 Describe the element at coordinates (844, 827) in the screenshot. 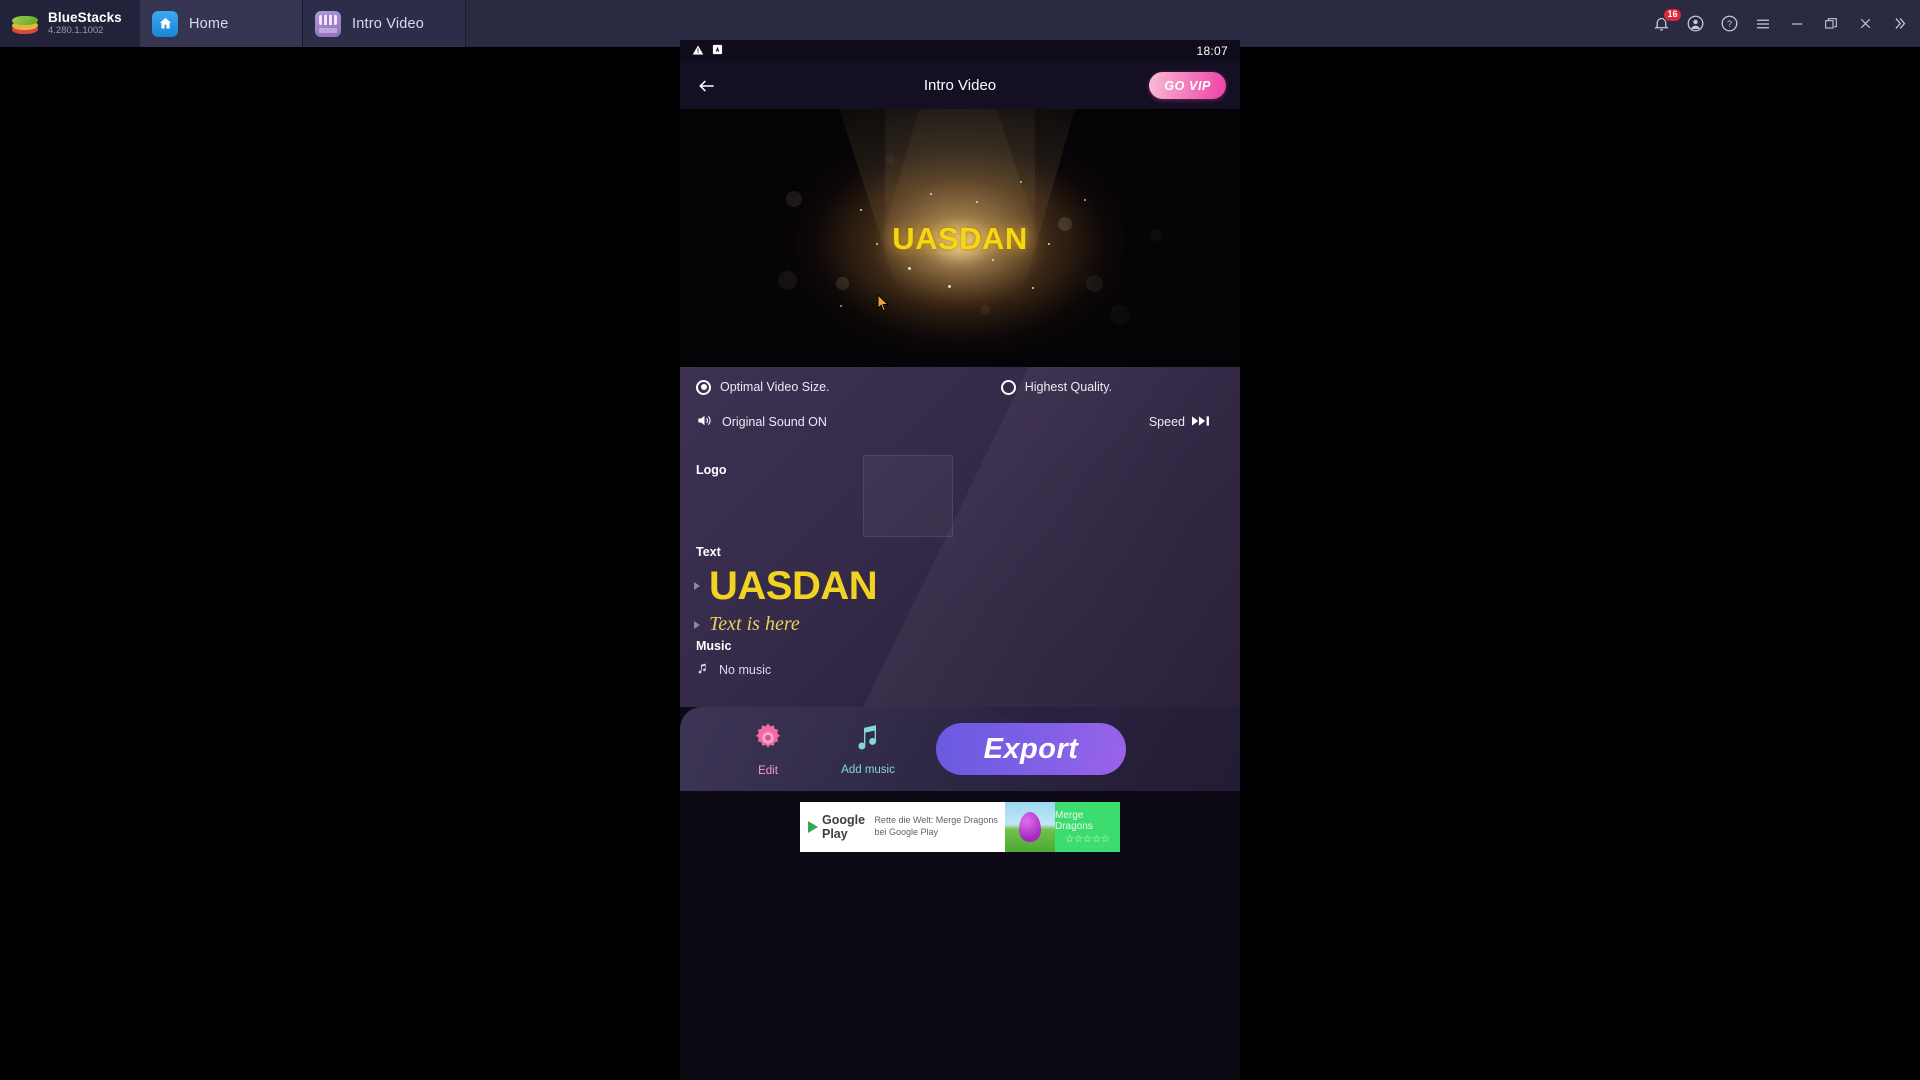

I see `ad-store-name: Google Play` at that location.